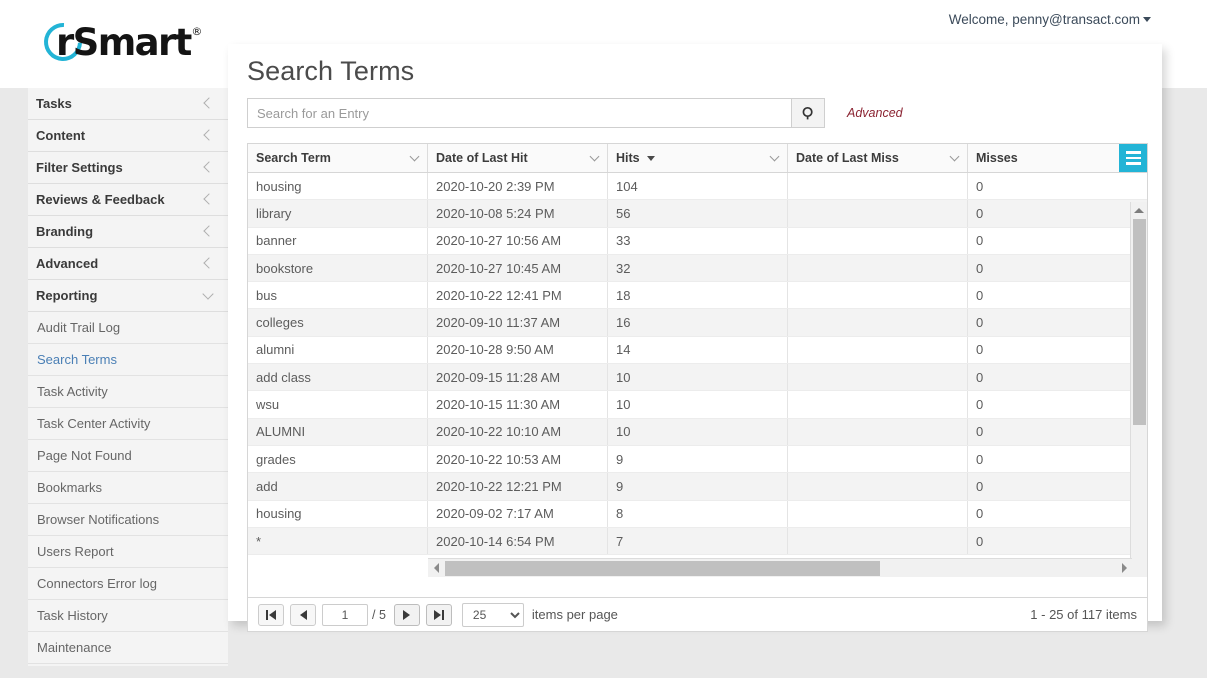 This screenshot has height=678, width=1207. Describe the element at coordinates (128, 232) in the screenshot. I see `sidebar-group-branding: Branding` at that location.